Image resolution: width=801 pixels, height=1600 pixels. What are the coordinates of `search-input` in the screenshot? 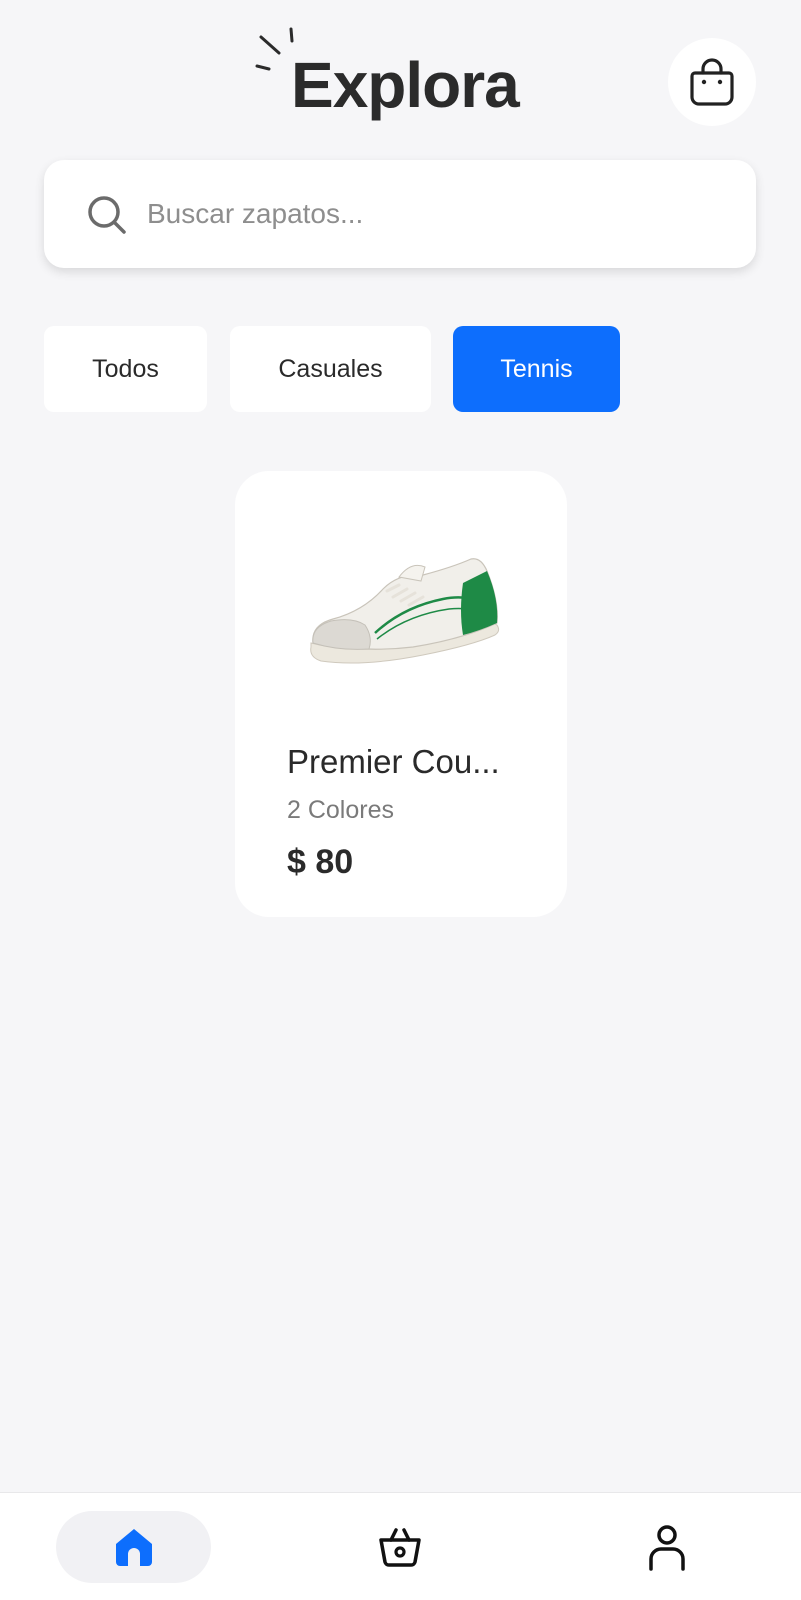 It's located at (427, 214).